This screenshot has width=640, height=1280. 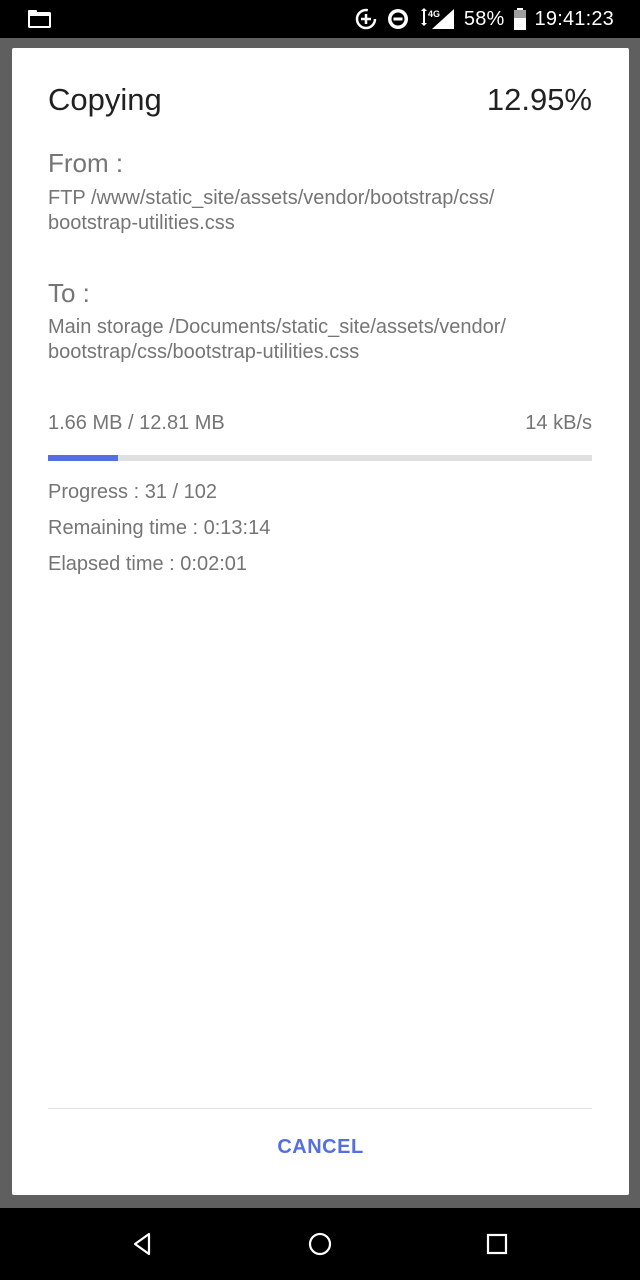 I want to click on network-type: 4G, so click(x=434, y=14).